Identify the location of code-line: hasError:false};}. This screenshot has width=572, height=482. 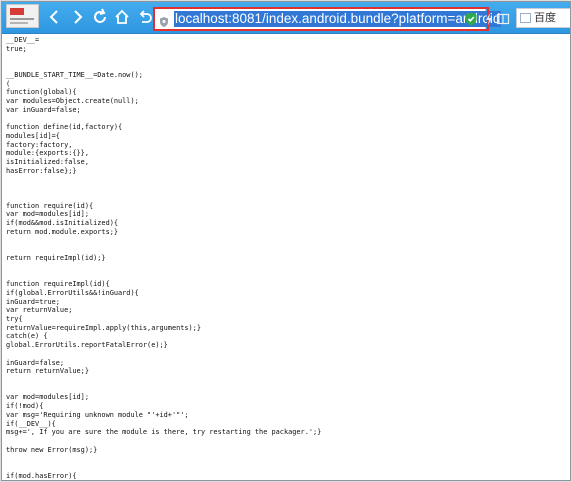
(41, 170).